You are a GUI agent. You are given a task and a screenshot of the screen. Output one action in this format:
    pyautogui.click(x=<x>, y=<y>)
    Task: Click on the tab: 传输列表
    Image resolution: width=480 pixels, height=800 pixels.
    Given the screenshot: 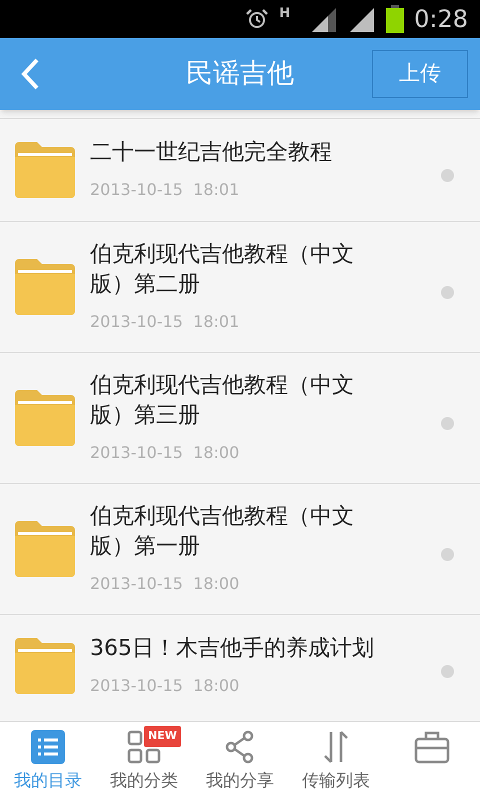 What is the action you would take?
    pyautogui.click(x=336, y=761)
    